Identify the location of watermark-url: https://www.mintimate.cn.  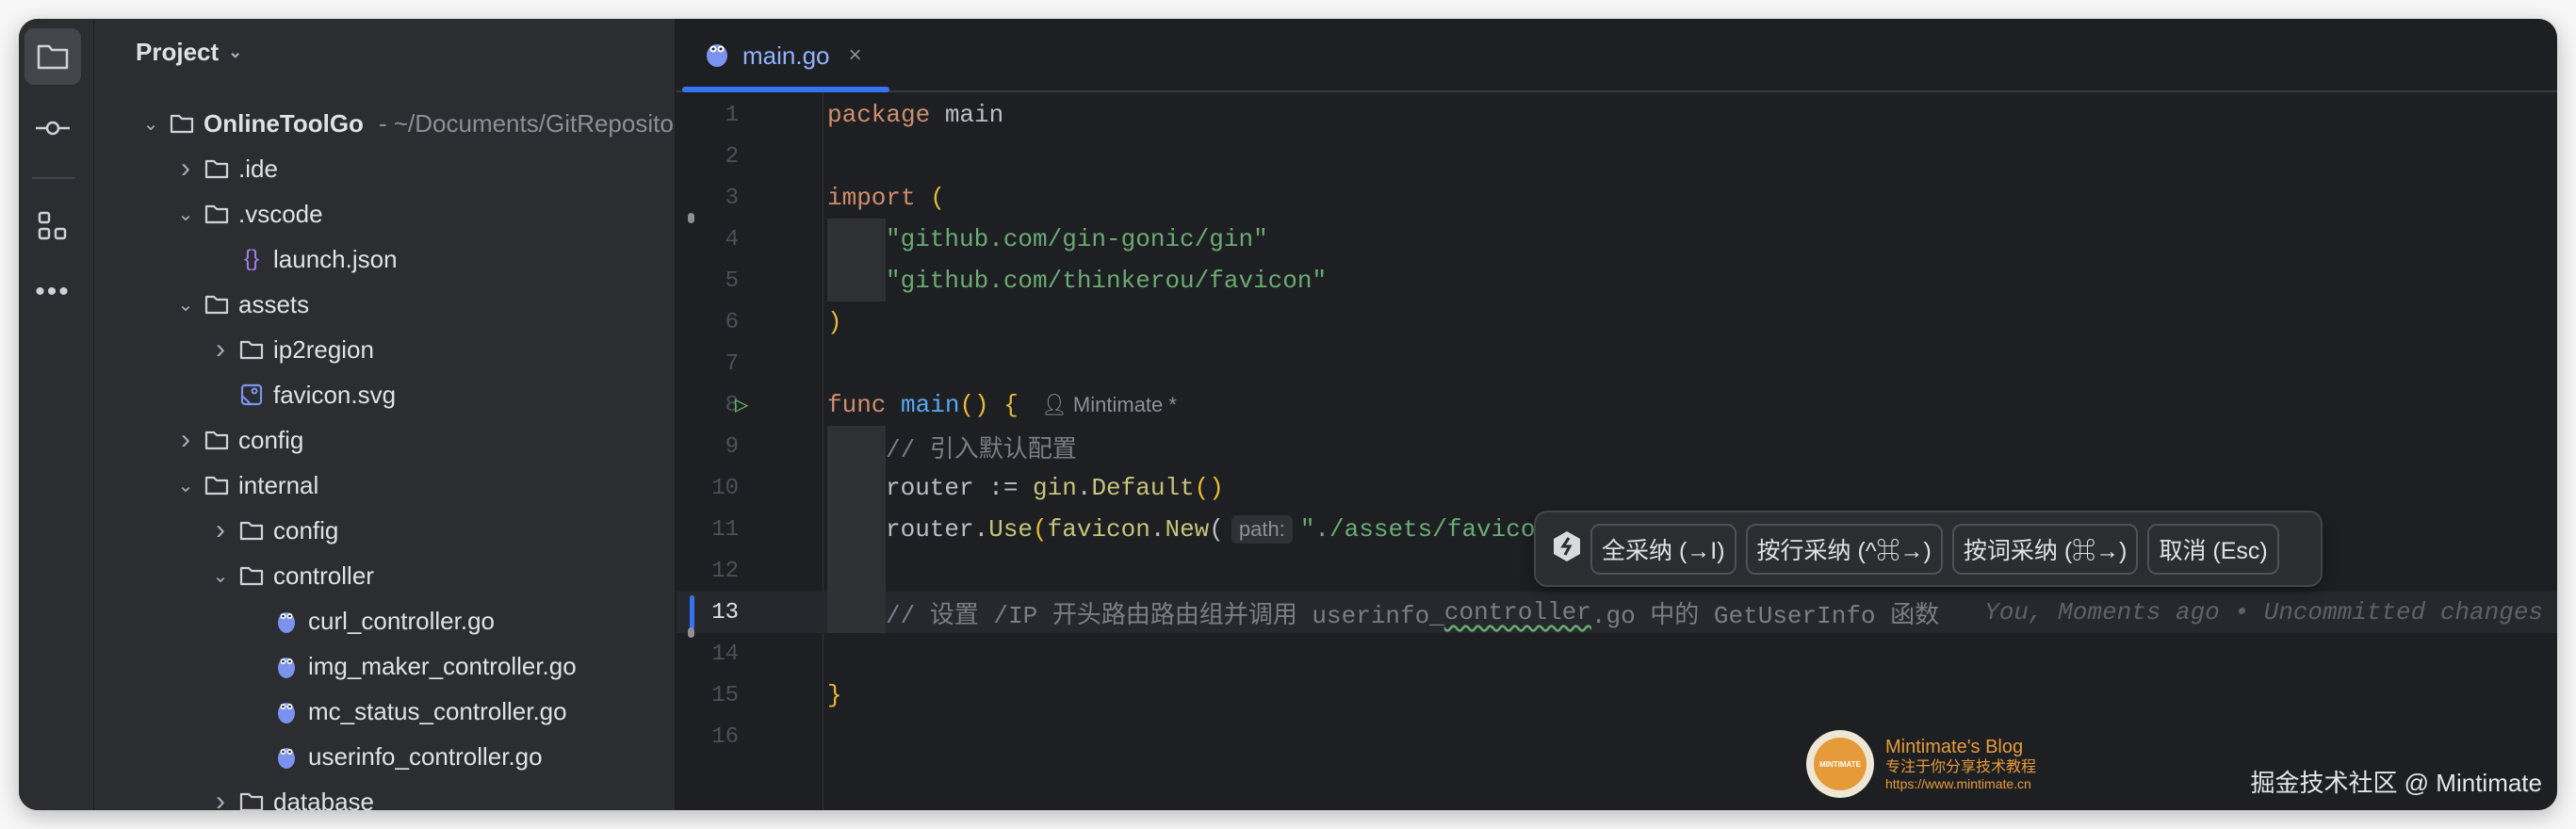
(1958, 784).